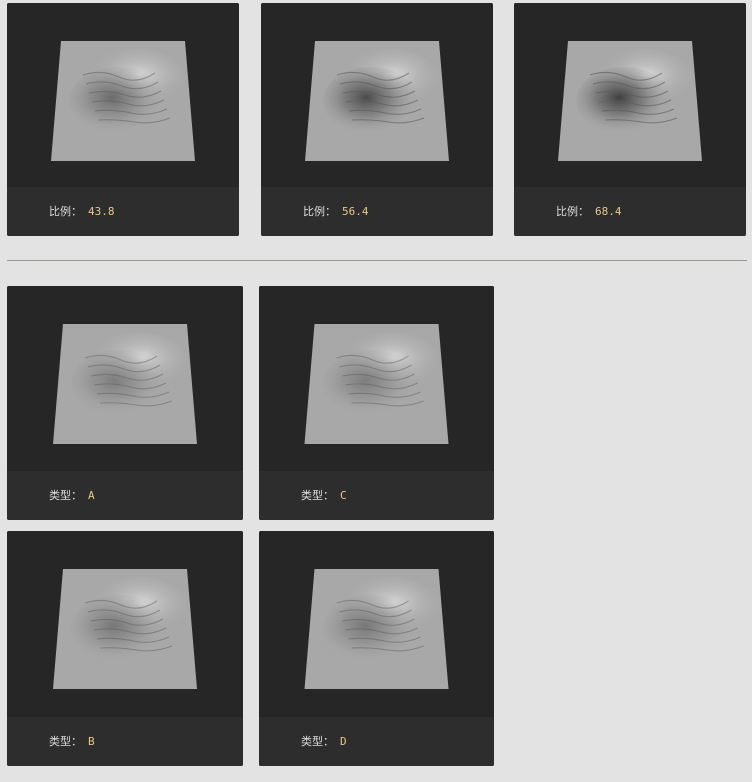 The image size is (752, 782). I want to click on terrain-card-ratio-3: 比例： 68.4, so click(630, 119).